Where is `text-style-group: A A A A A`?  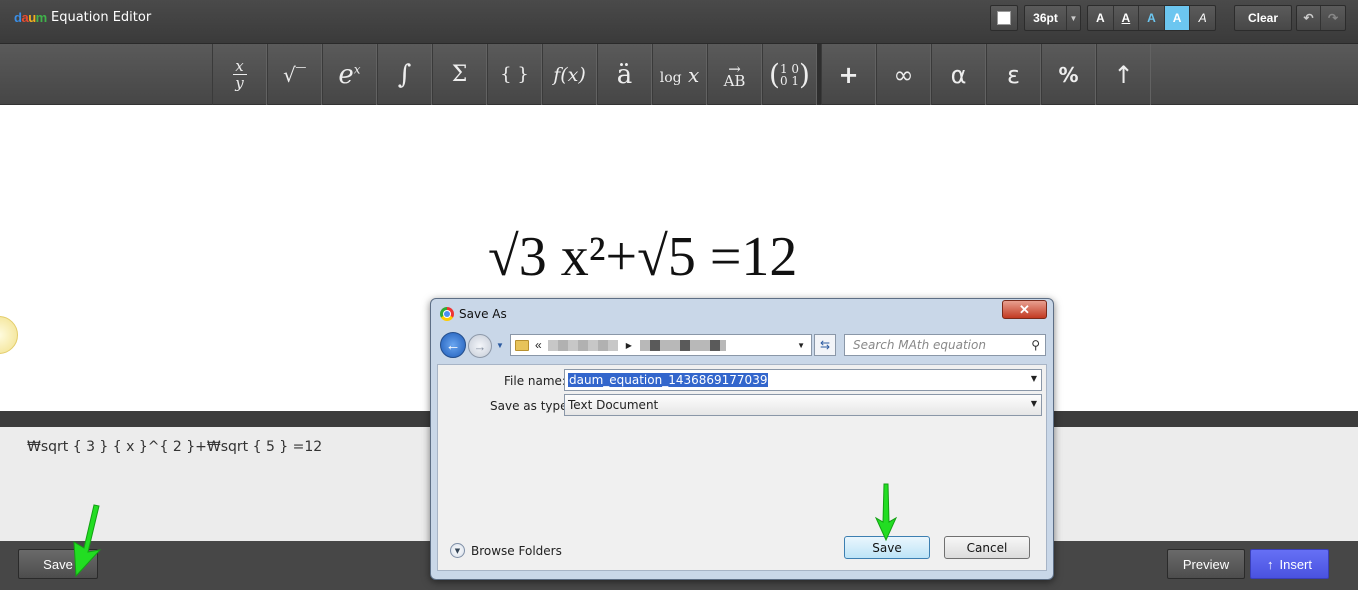
text-style-group: A A A A A is located at coordinates (1151, 18).